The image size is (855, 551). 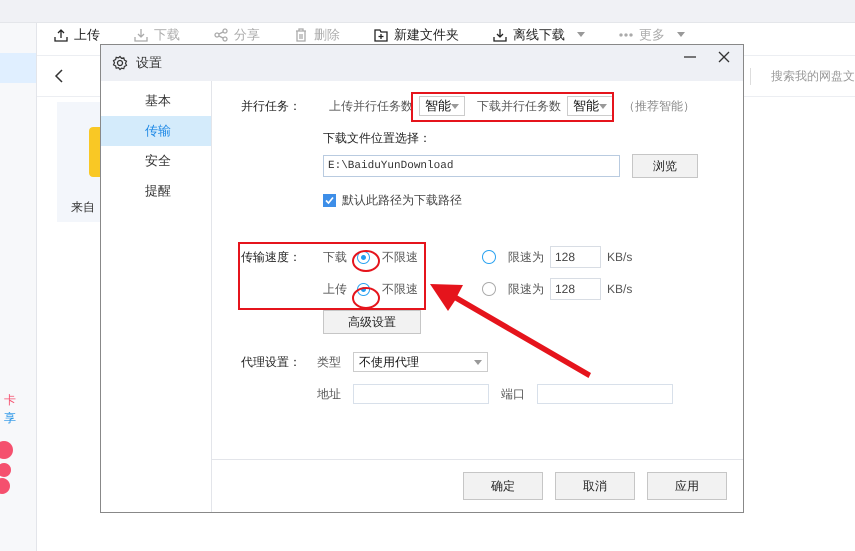 I want to click on field-label: 上传并行任务数, so click(x=371, y=106).